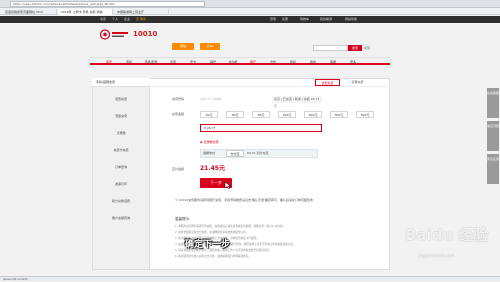 The height and width of the screenshot is (282, 500). I want to click on float-feedback-button: 意见反馈, so click(493, 169).